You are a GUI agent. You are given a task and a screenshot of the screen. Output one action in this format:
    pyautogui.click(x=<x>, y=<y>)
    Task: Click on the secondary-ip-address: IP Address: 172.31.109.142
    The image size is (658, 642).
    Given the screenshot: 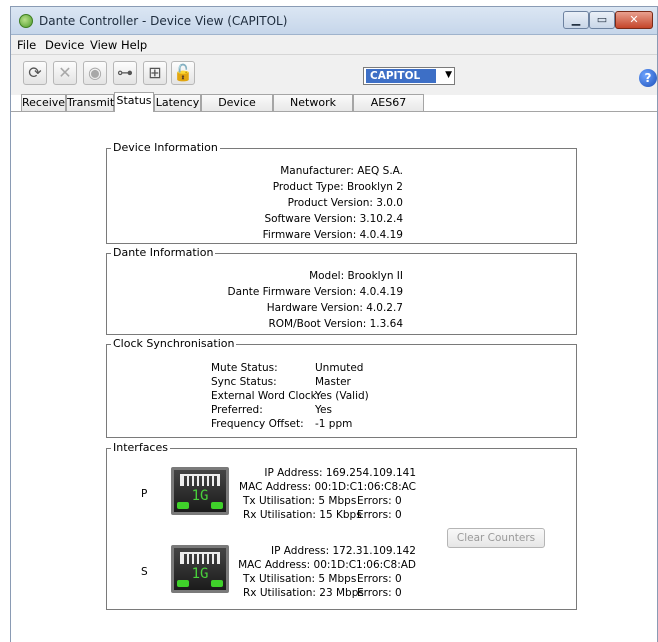 What is the action you would take?
    pyautogui.click(x=343, y=551)
    